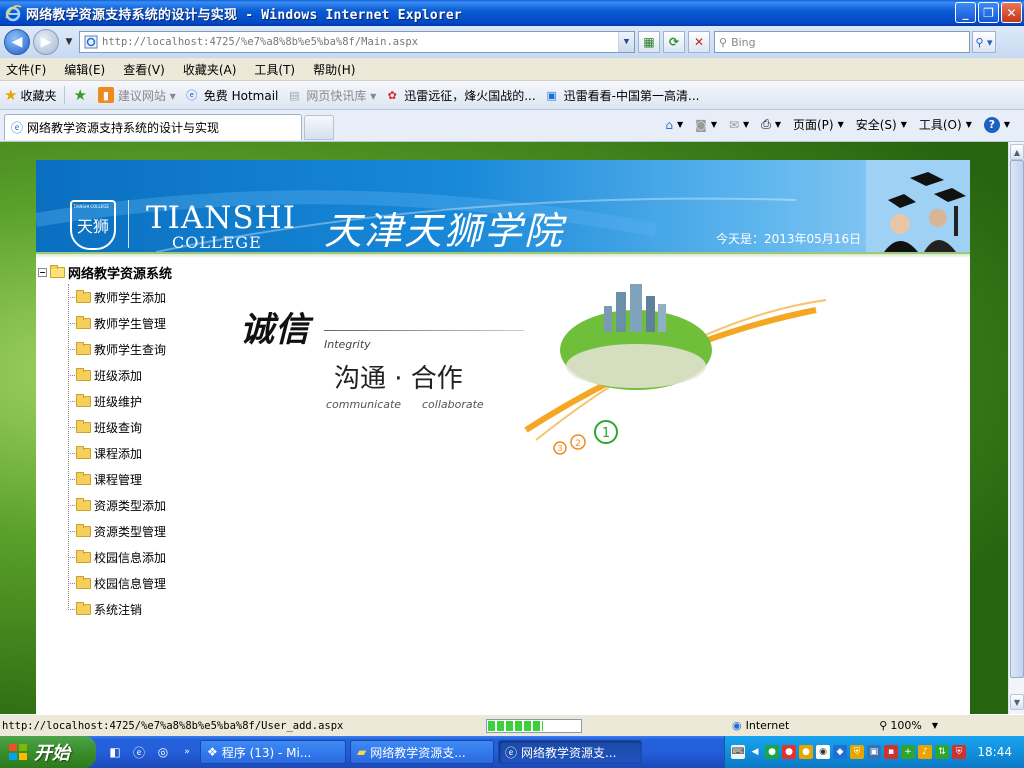  Describe the element at coordinates (942, 752) in the screenshot. I see `tray-network-icon: ⇅` at that location.